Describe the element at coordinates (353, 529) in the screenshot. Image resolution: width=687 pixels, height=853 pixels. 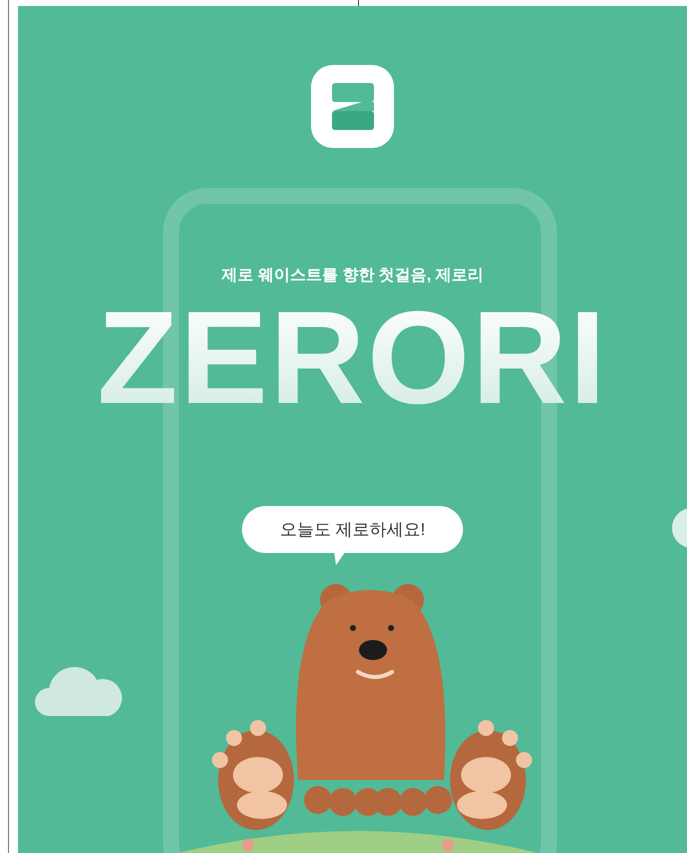
I see `speech-bubble: 오늘도 제로하세요!` at that location.